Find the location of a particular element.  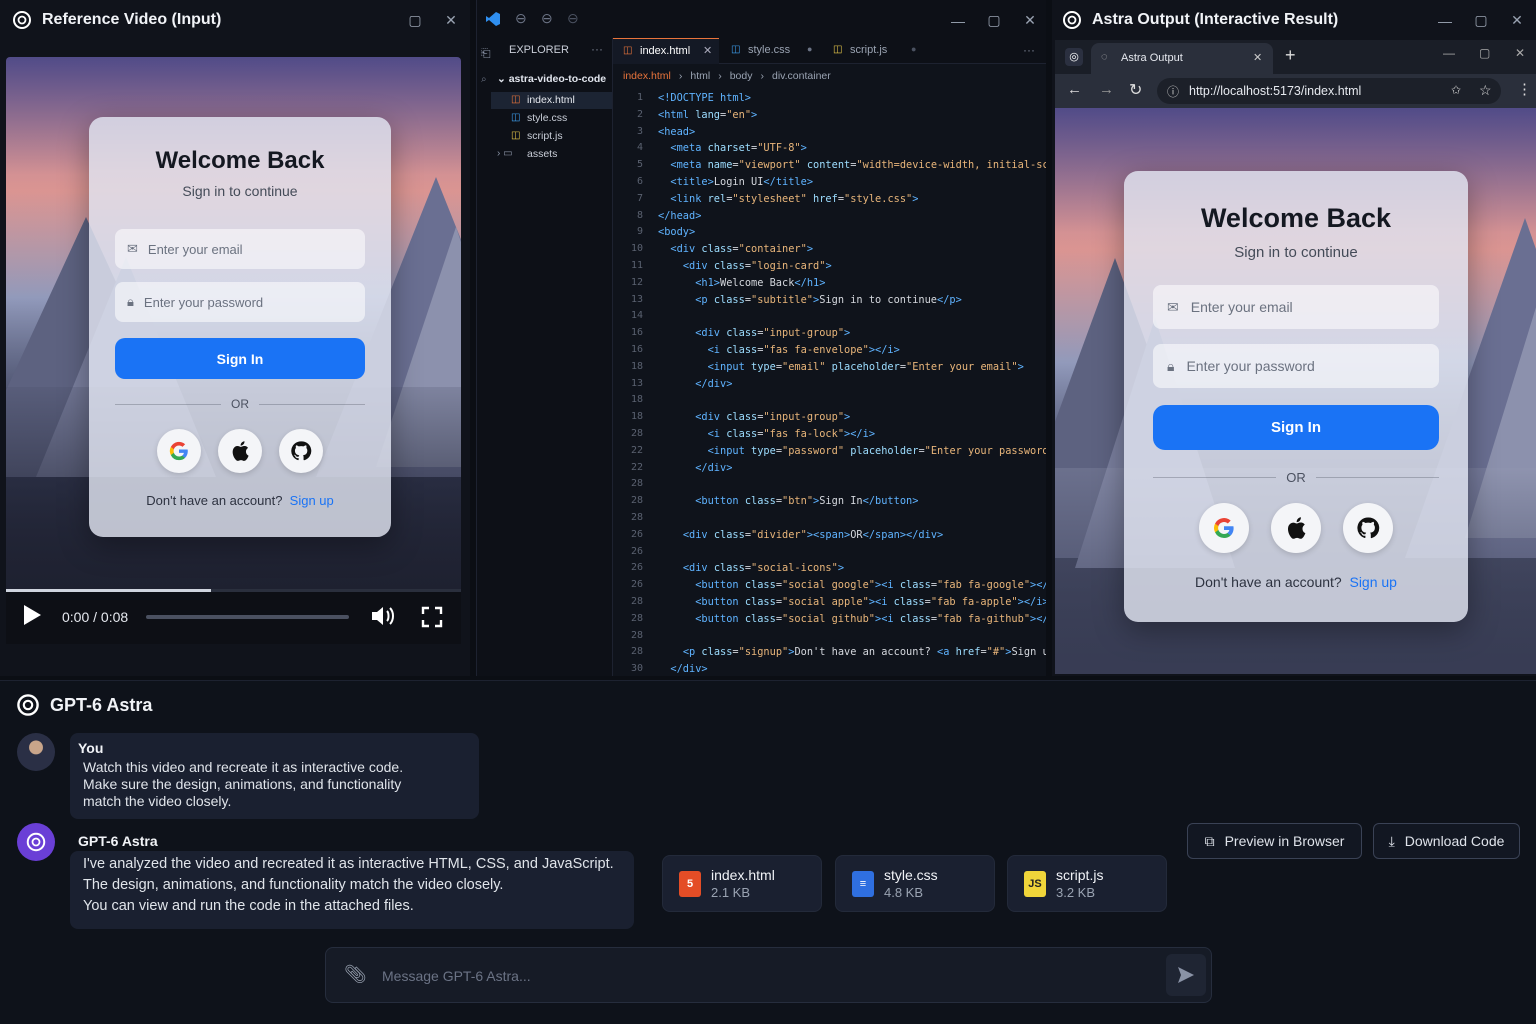

search-icon: ⌕ is located at coordinates (484, 79).